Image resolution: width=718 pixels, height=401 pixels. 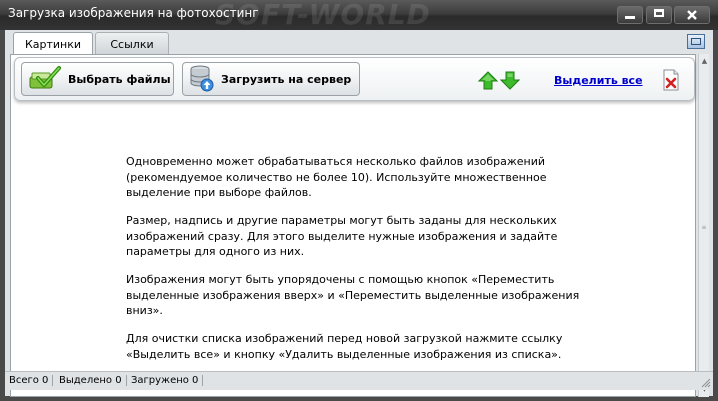 I want to click on minimize-button, so click(x=630, y=15).